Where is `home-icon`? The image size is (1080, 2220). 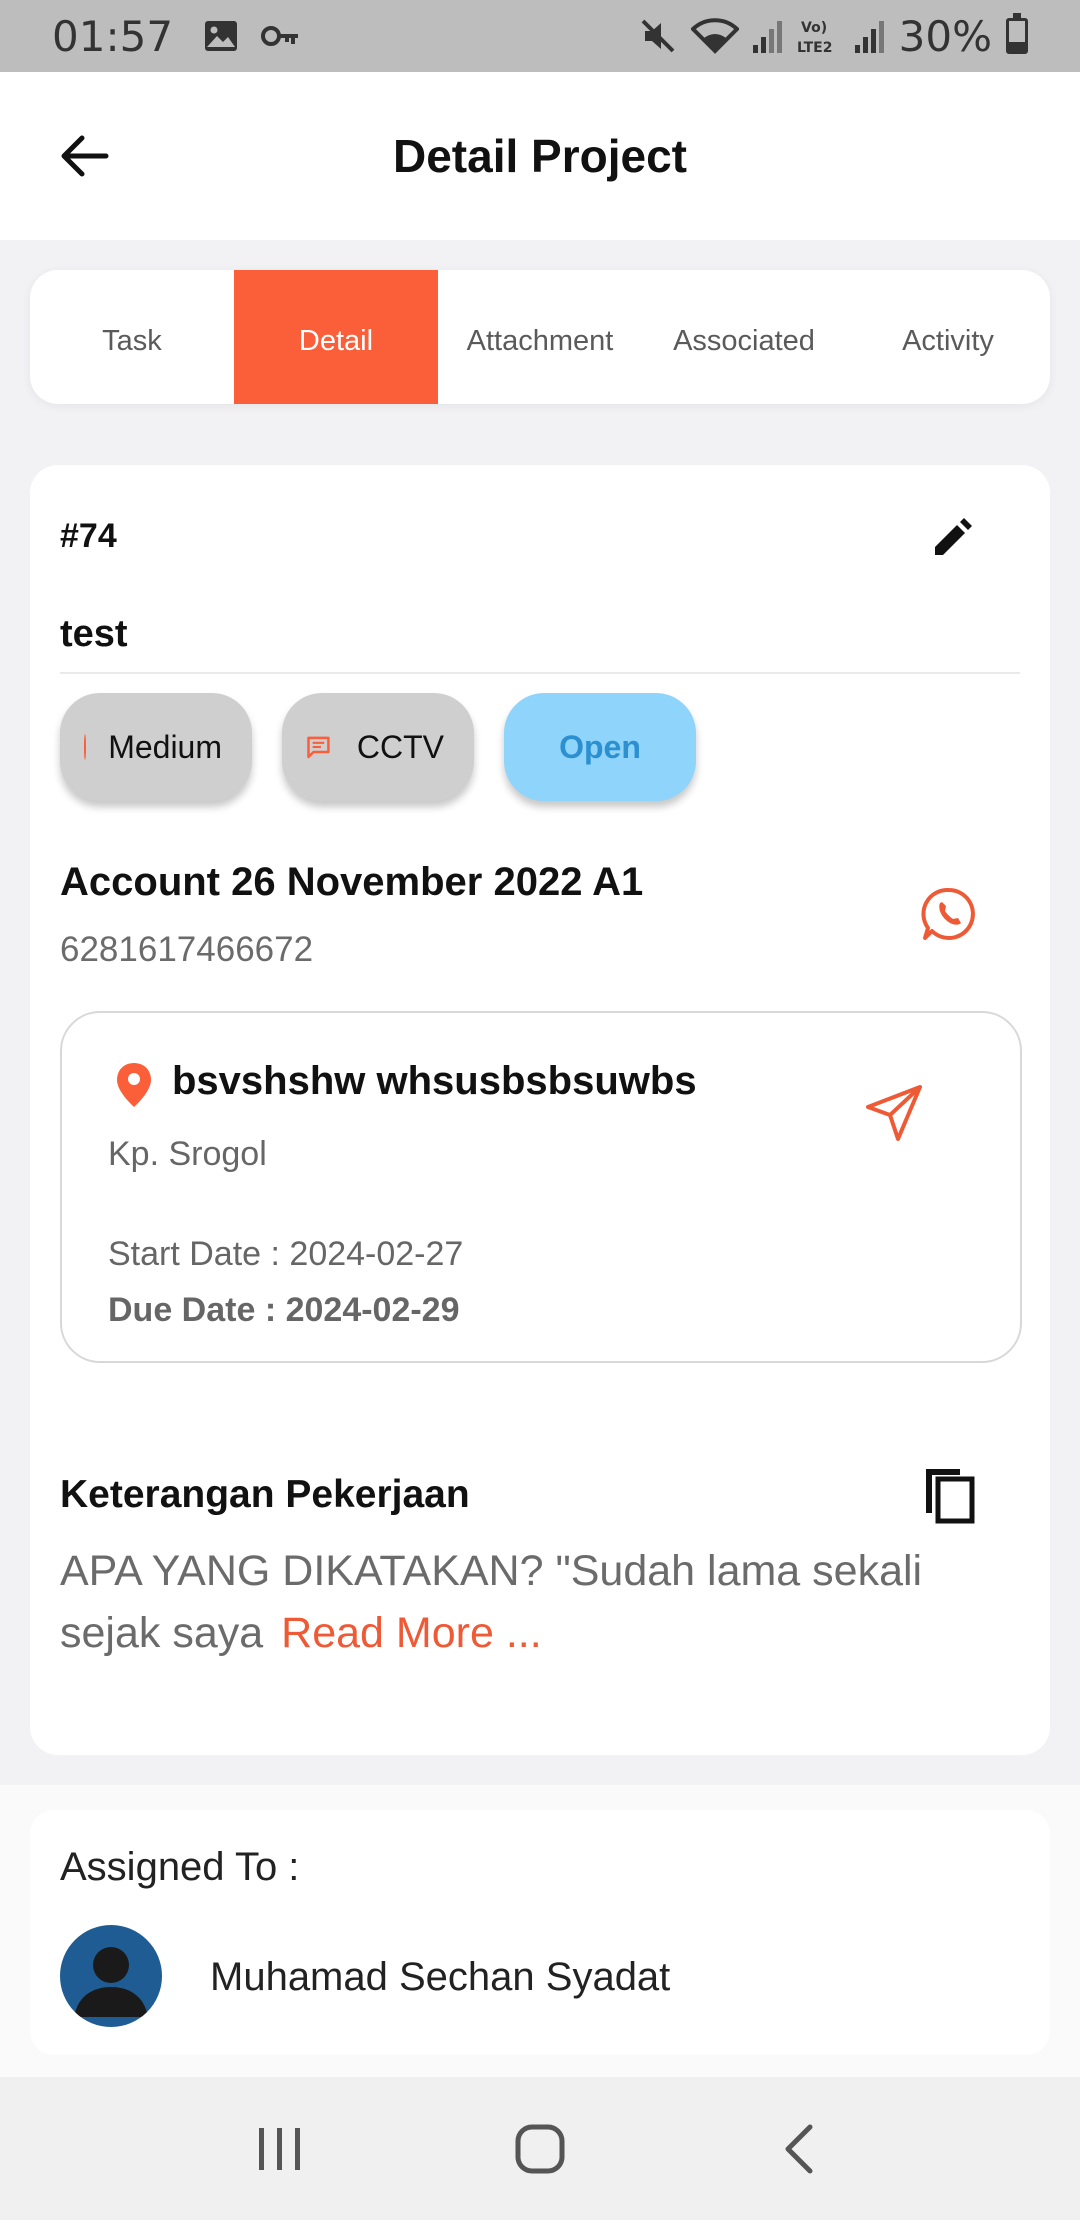
home-icon is located at coordinates (540, 2148).